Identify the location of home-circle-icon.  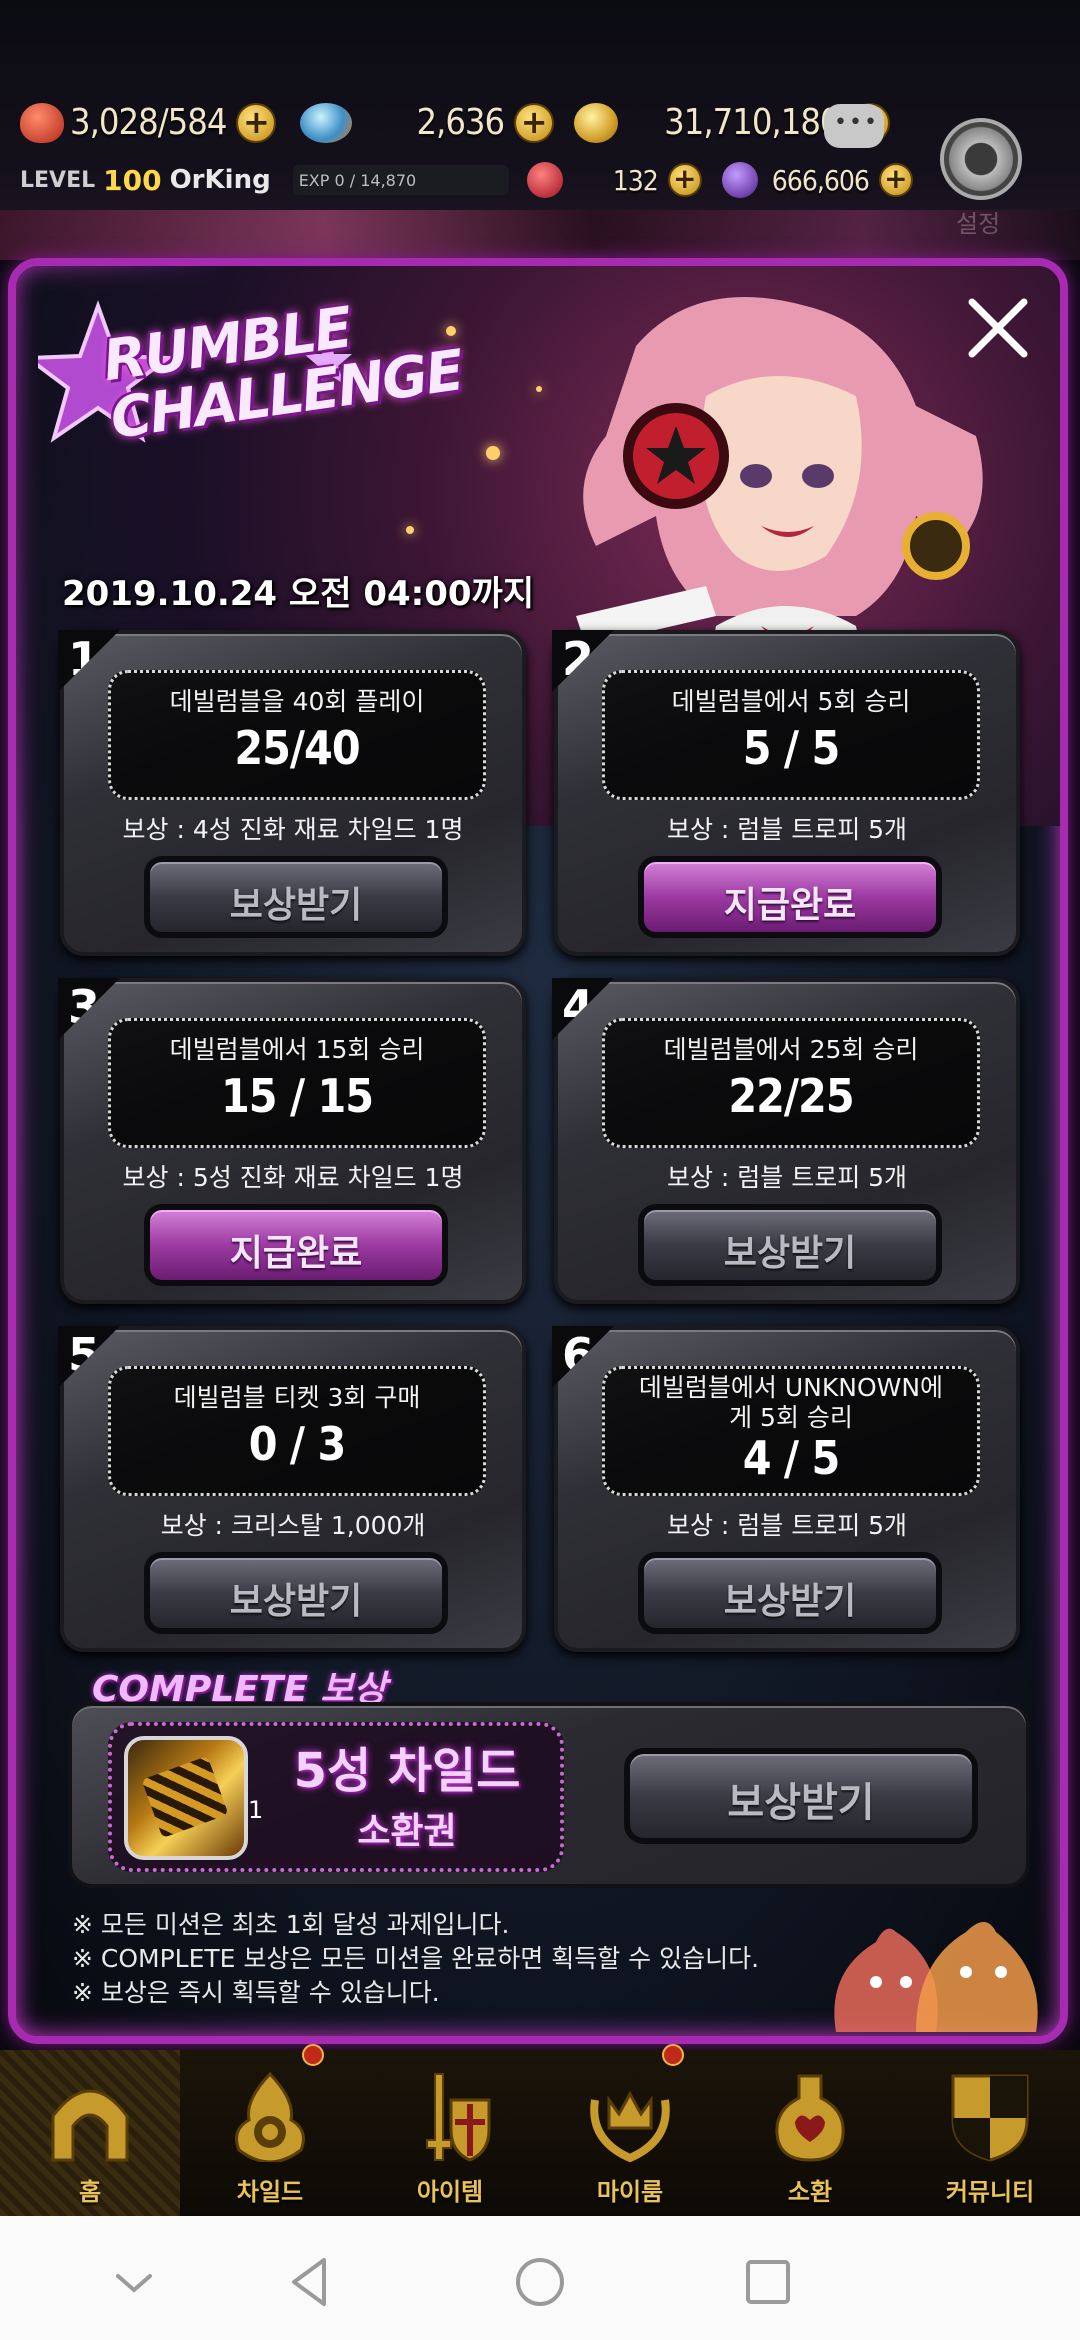
(540, 2282).